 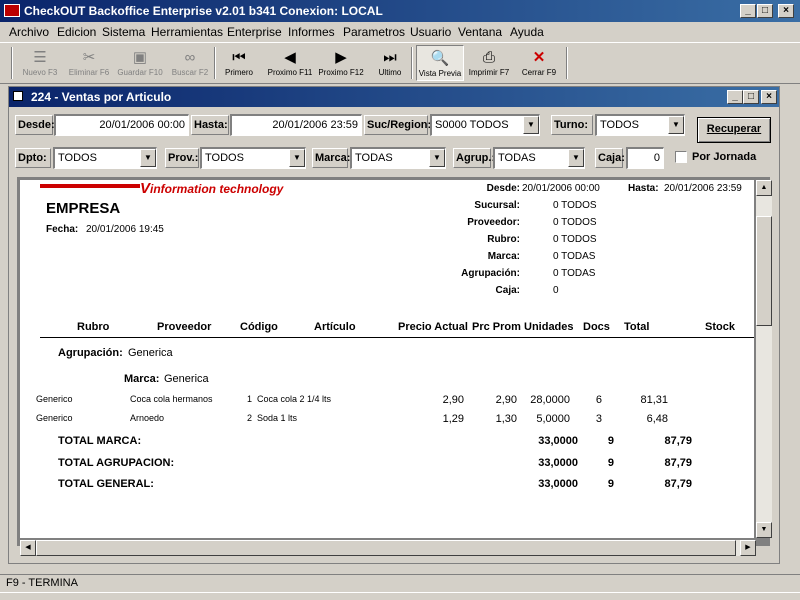 I want to click on child-maximize-button: □, so click(x=751, y=97).